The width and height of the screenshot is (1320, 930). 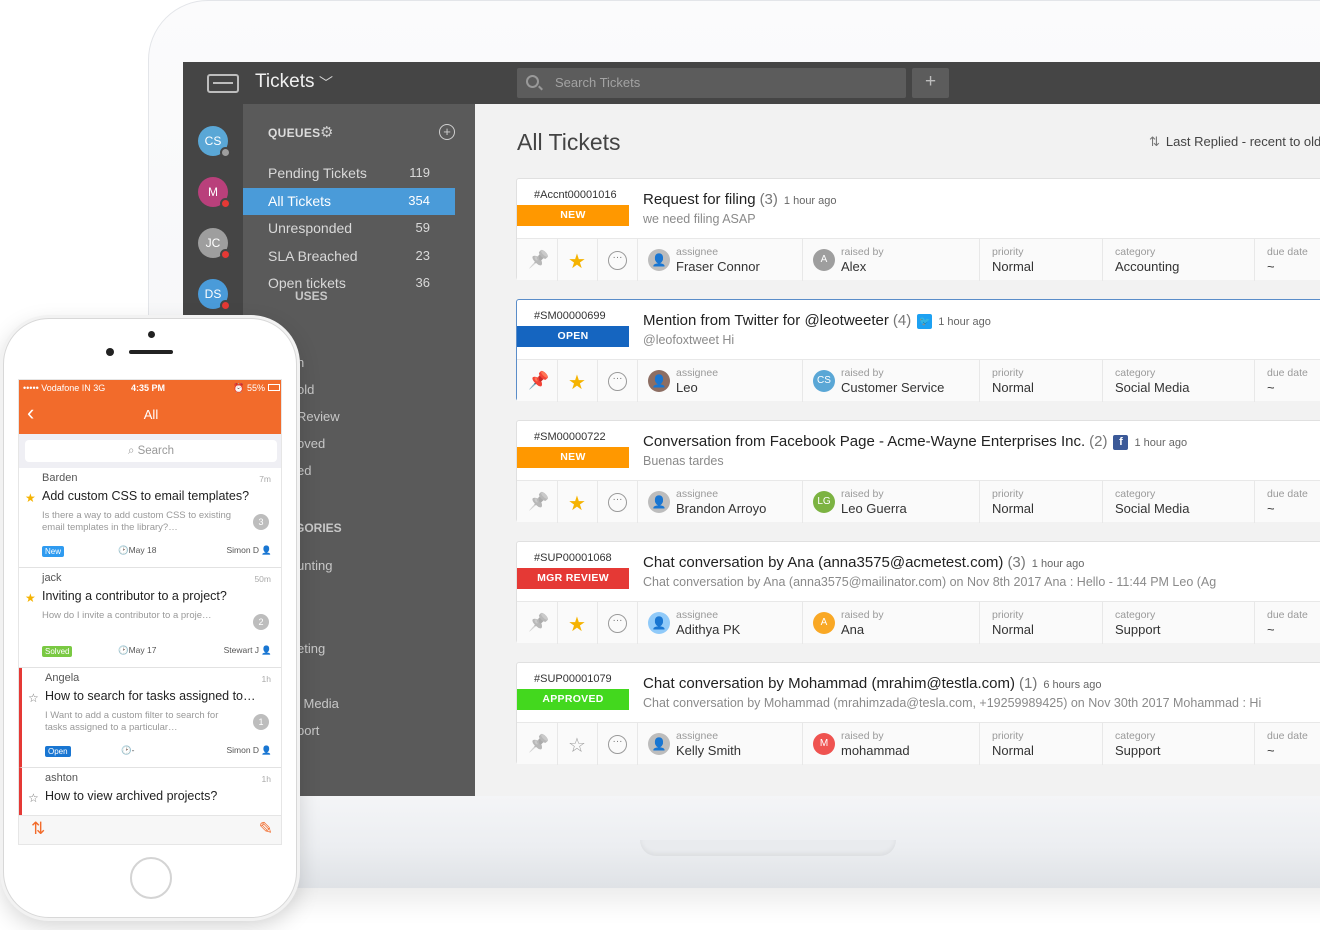 What do you see at coordinates (740, 199) in the screenshot?
I see `ticket-subject: Request for filing (3) 1 hour ago` at bounding box center [740, 199].